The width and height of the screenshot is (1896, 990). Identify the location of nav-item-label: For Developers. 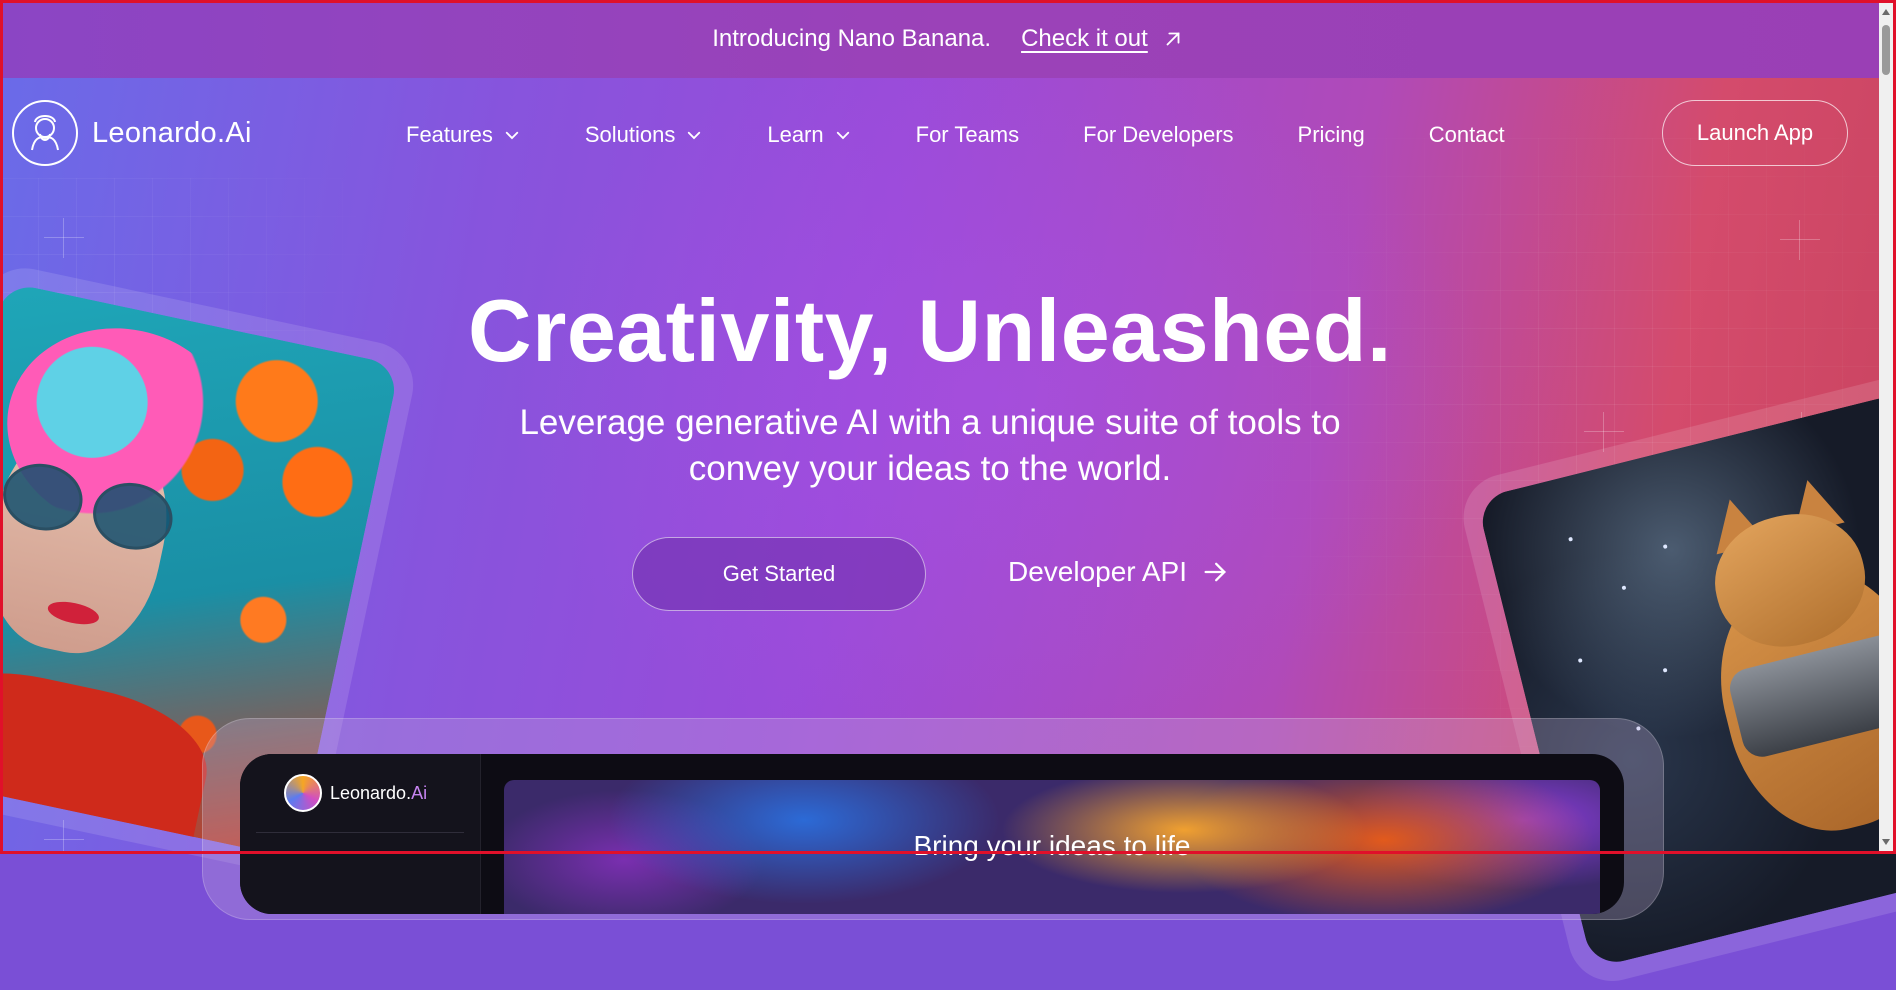
(1158, 134).